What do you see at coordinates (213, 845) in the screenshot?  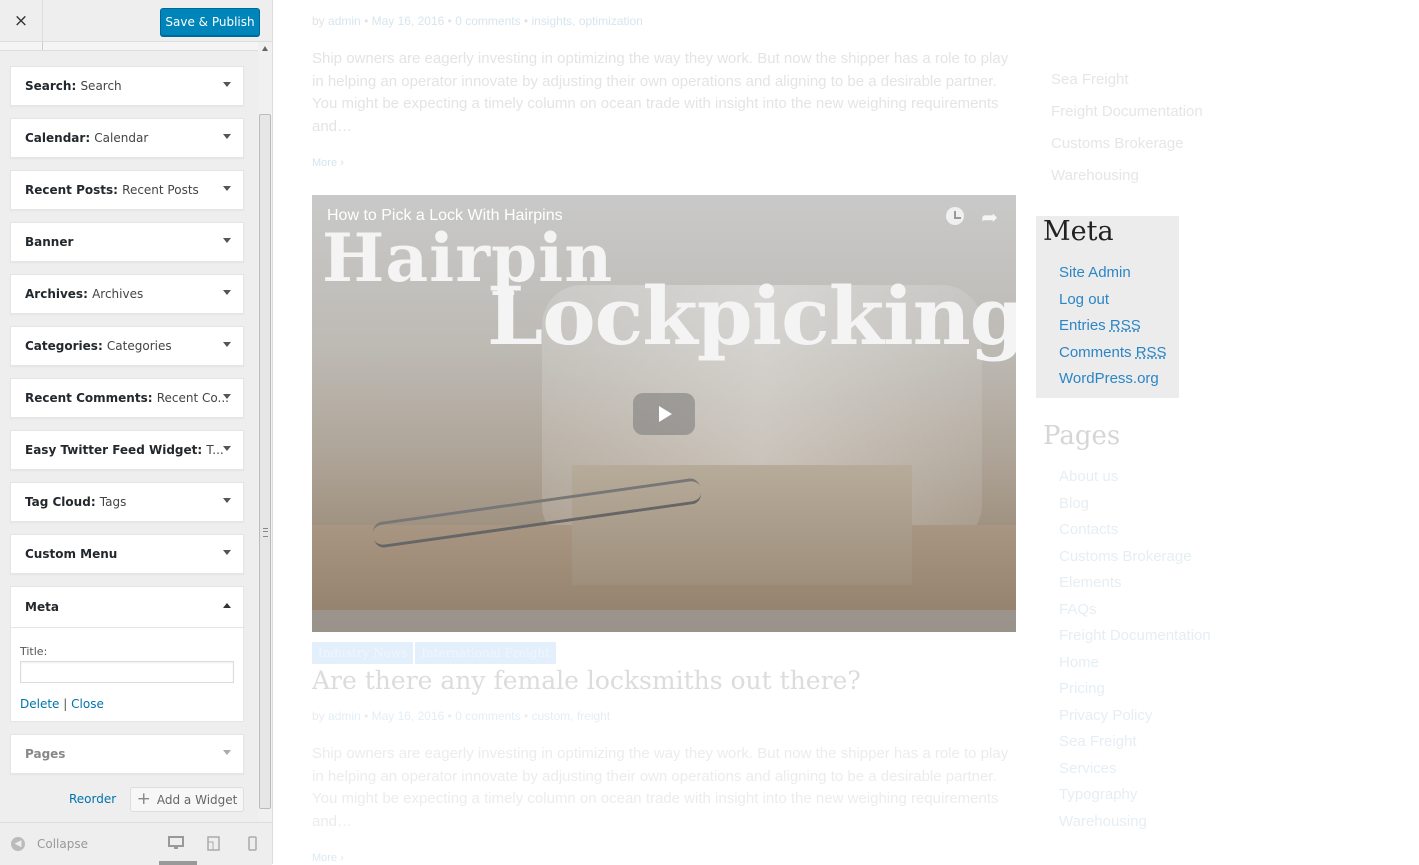 I see `tablet-preview-icon` at bounding box center [213, 845].